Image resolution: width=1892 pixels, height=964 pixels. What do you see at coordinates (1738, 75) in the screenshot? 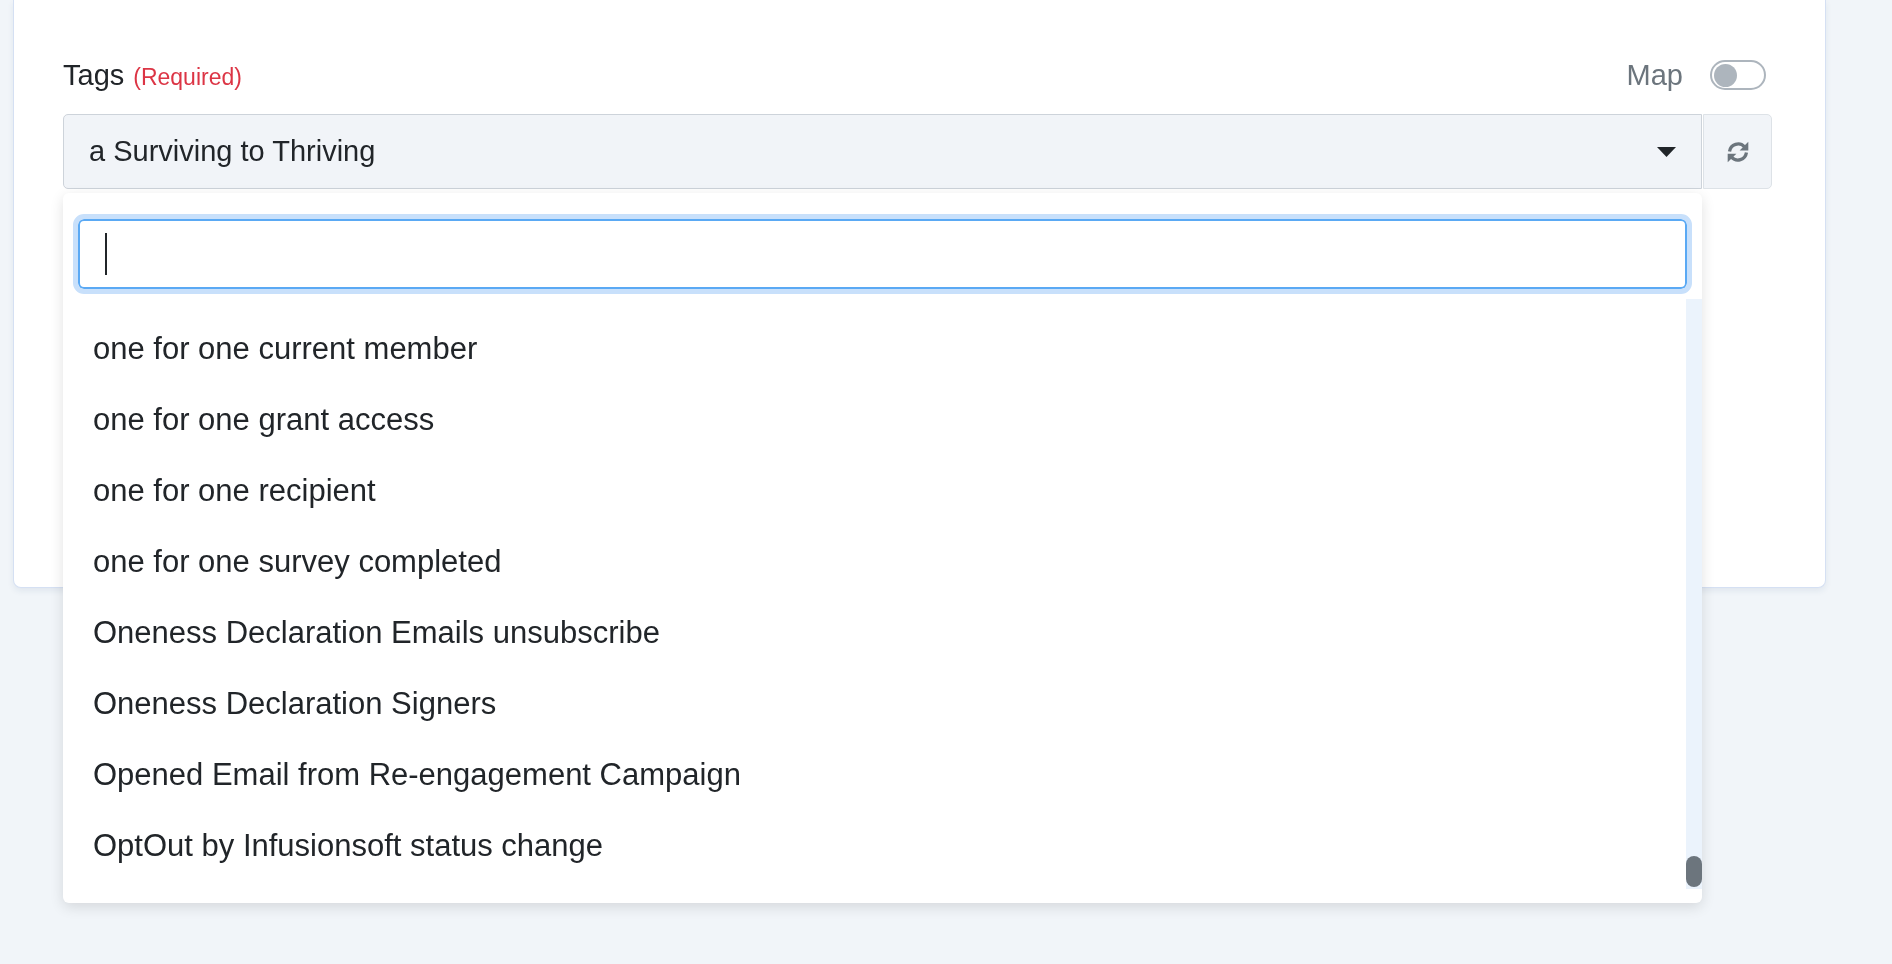
I see `map-toggle` at bounding box center [1738, 75].